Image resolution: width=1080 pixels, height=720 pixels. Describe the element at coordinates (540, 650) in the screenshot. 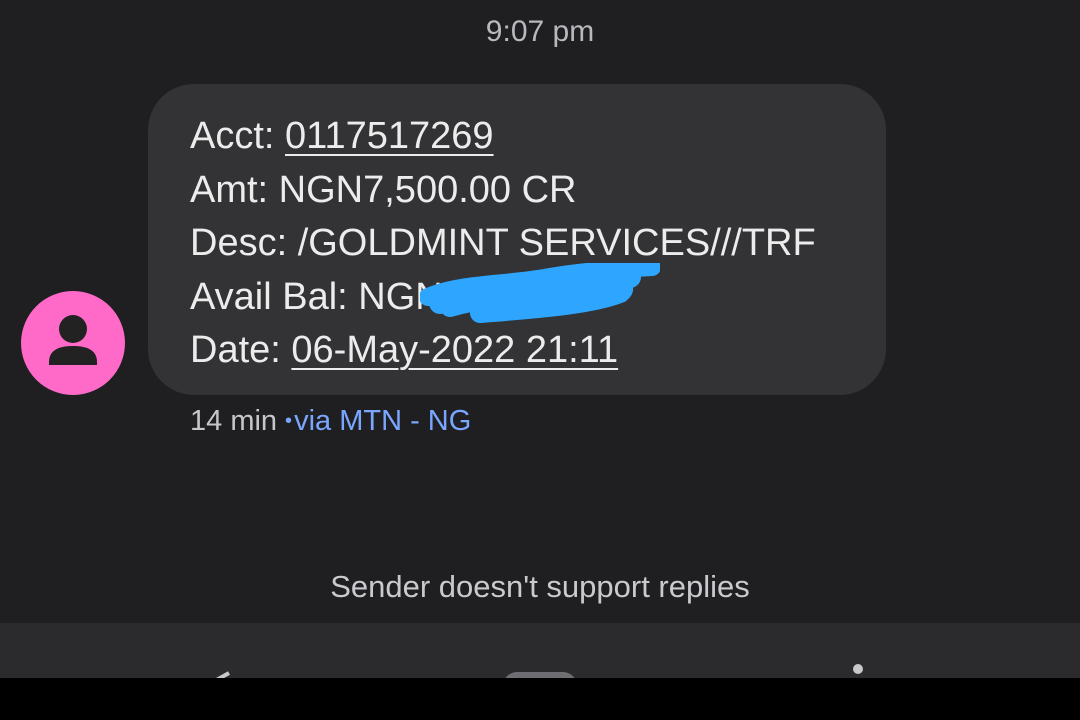

I see `navigation-bar` at that location.